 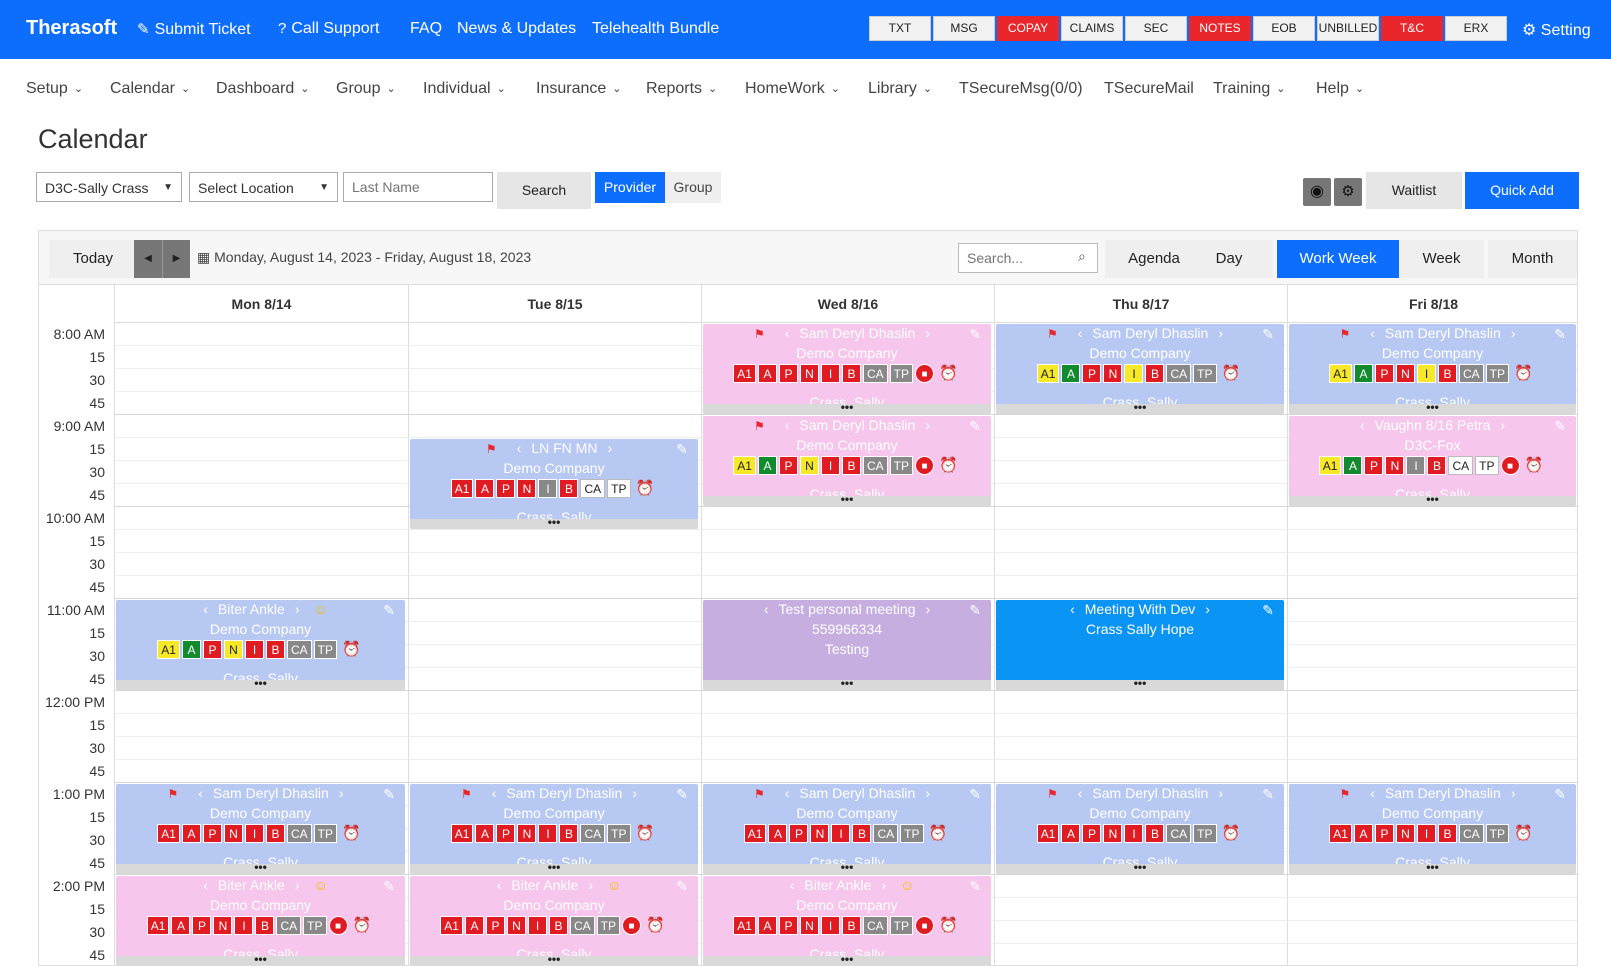 What do you see at coordinates (1317, 192) in the screenshot?
I see `eye-icon: ◉` at bounding box center [1317, 192].